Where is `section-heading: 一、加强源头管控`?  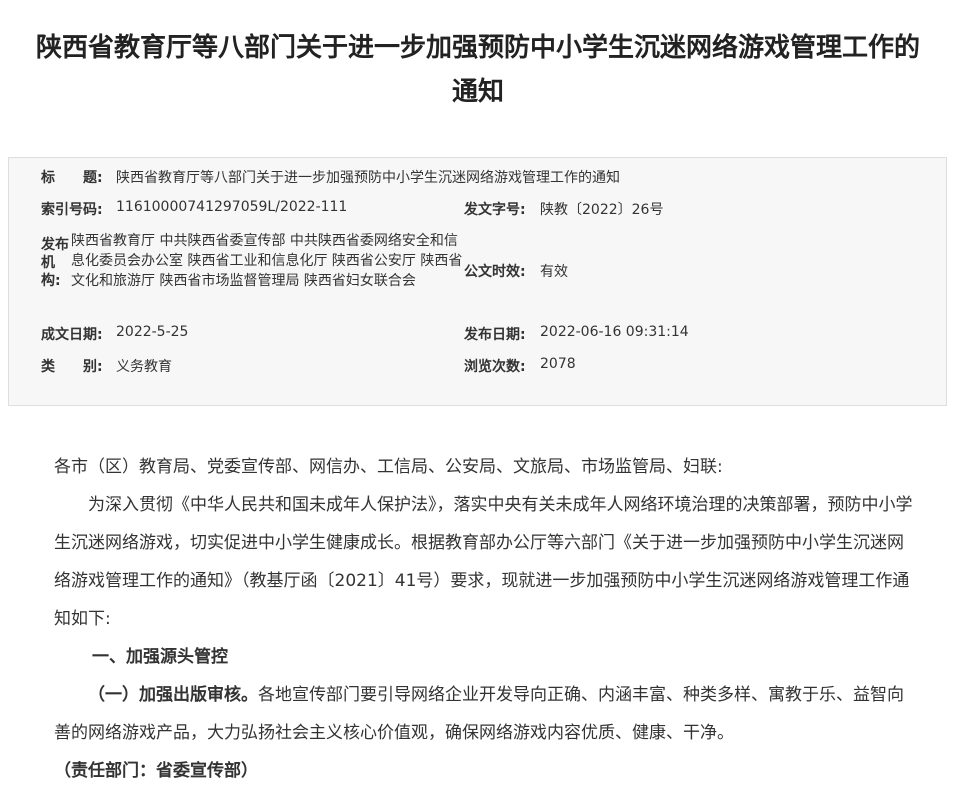
section-heading: 一、加强源头管控 is located at coordinates (160, 657).